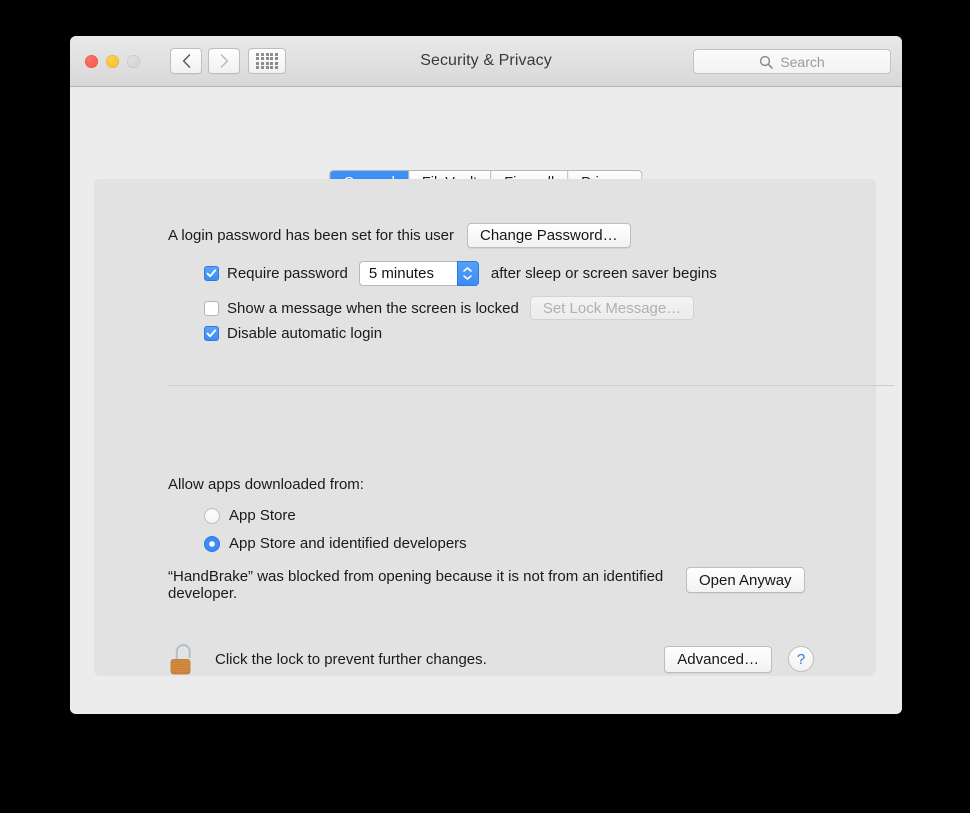  I want to click on require-password-delay-stepper: 5 minutes, so click(418, 273).